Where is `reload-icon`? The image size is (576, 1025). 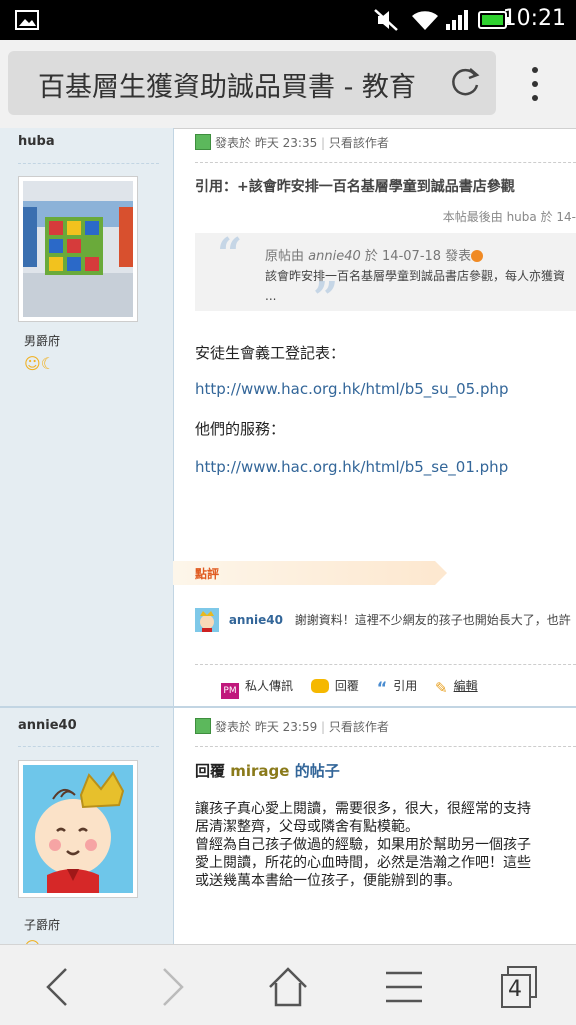 reload-icon is located at coordinates (465, 82).